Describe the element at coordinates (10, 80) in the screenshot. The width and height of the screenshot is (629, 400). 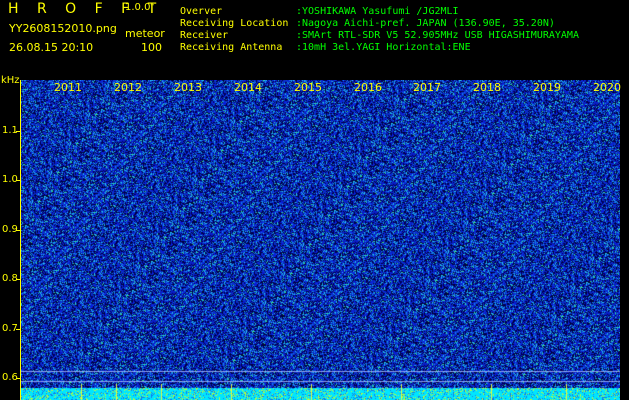
I see `axis-unit: kHz` at that location.